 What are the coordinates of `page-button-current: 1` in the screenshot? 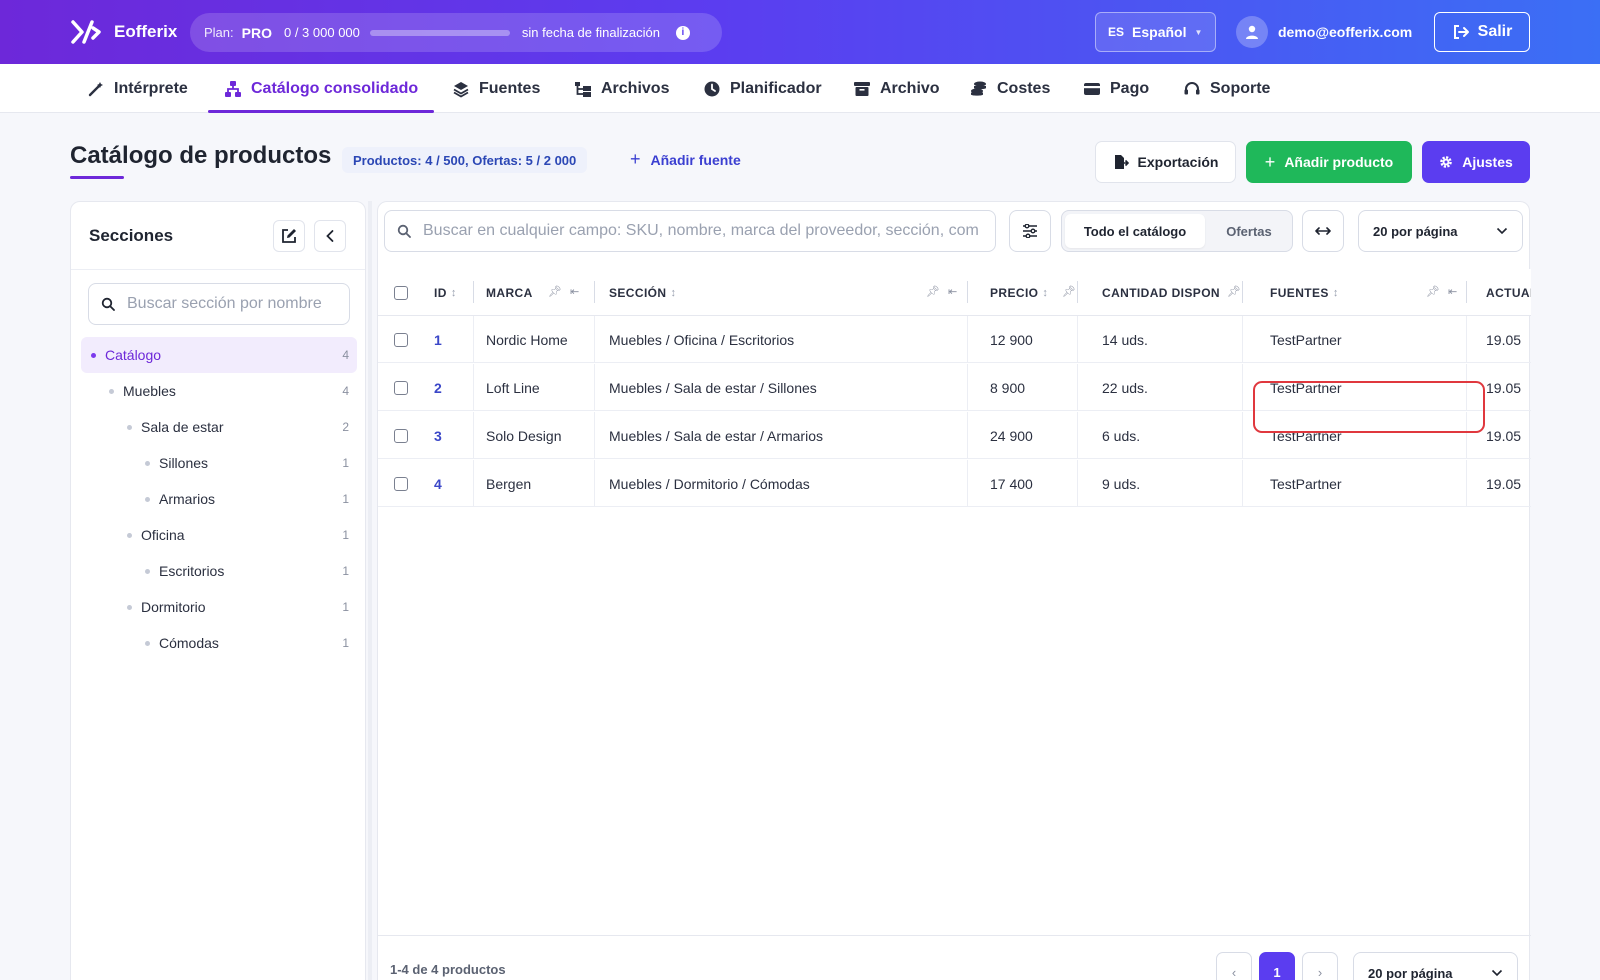 It's located at (1277, 966).